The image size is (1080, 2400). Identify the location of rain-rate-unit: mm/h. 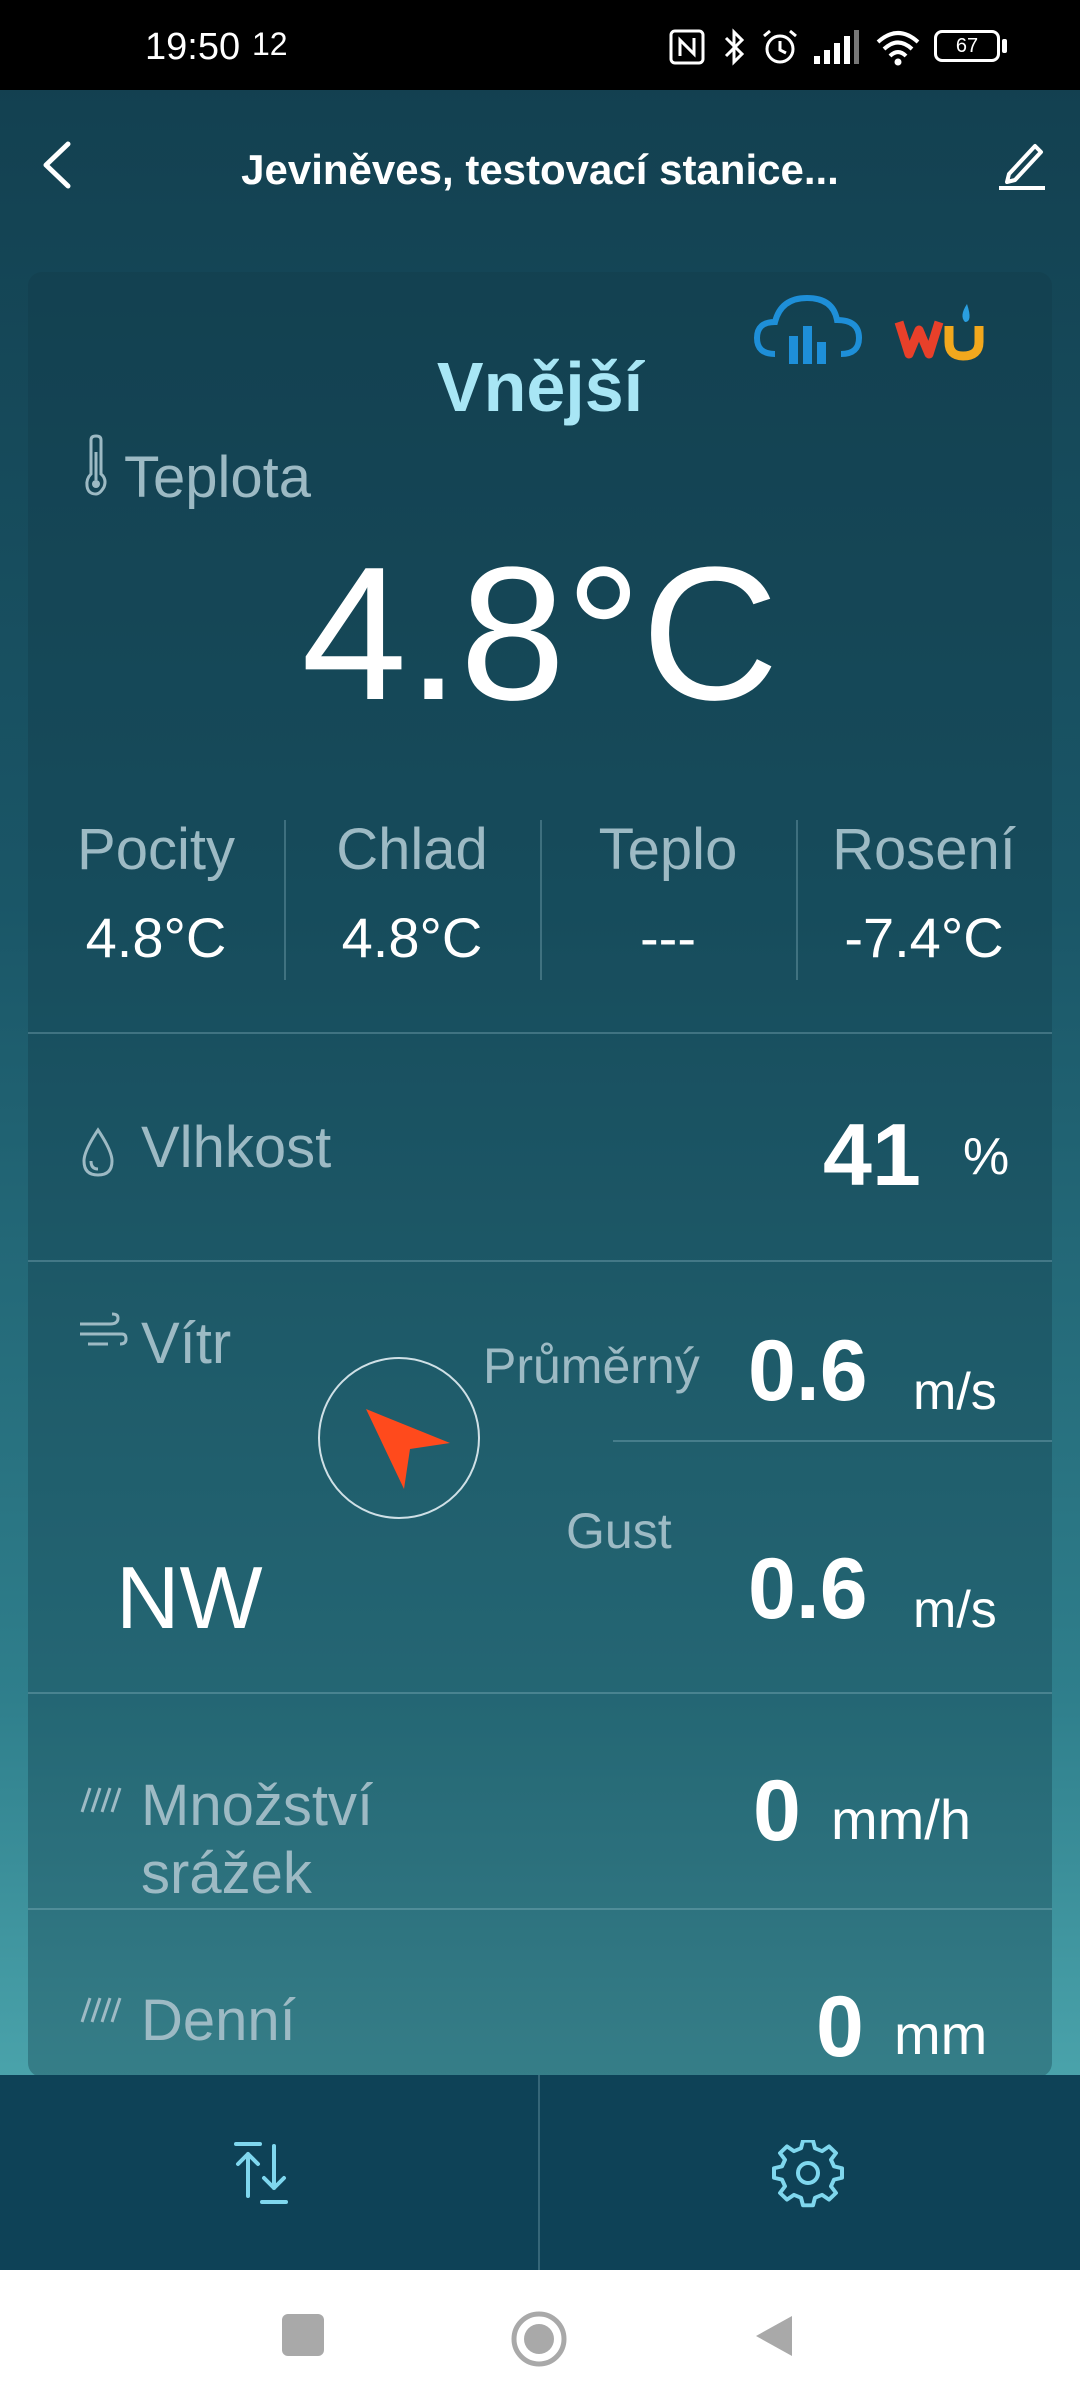
(901, 1819).